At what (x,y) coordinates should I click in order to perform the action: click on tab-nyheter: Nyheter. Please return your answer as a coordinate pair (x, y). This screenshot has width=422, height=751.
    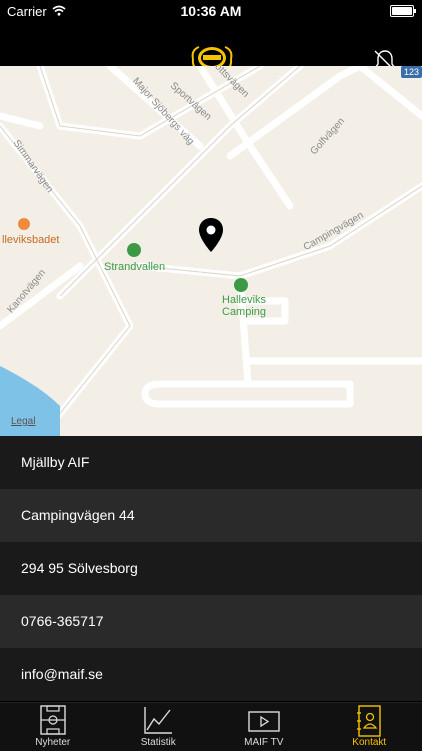
    Looking at the image, I should click on (53, 727).